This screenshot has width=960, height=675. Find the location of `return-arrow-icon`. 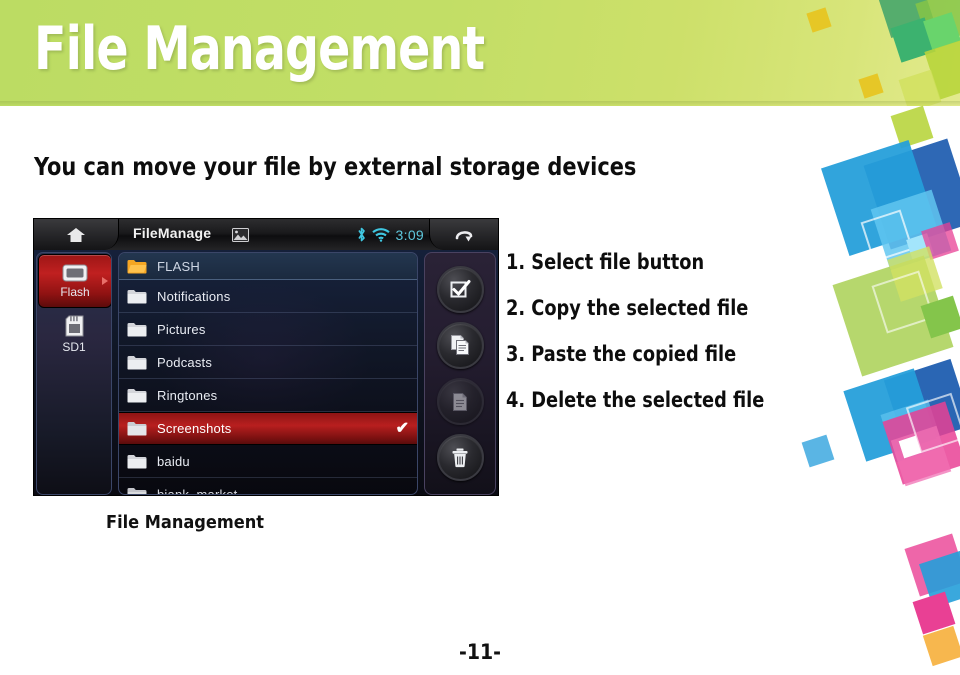

return-arrow-icon is located at coordinates (464, 235).